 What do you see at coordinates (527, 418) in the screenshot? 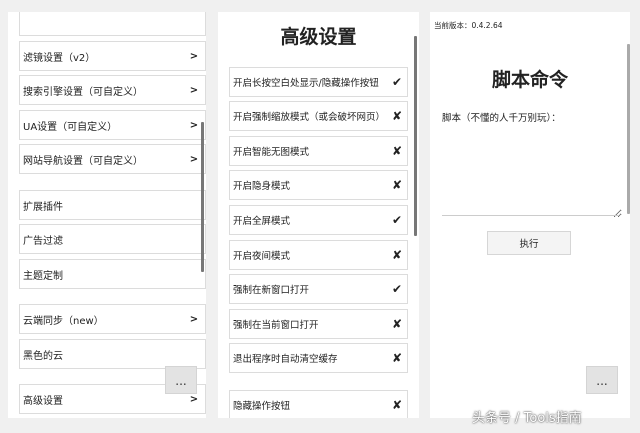
I see `watermark: 头条号 / Tools指南` at bounding box center [527, 418].